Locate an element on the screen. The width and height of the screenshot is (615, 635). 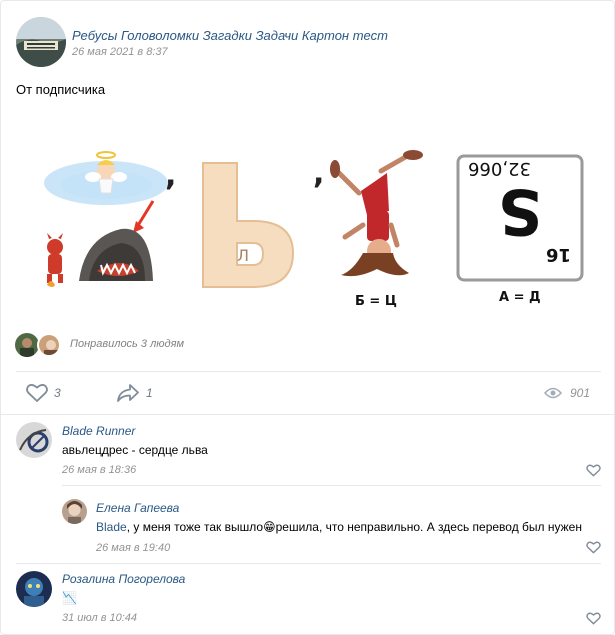
comment-author-3: Розалина Погорелова is located at coordinates (123, 579).